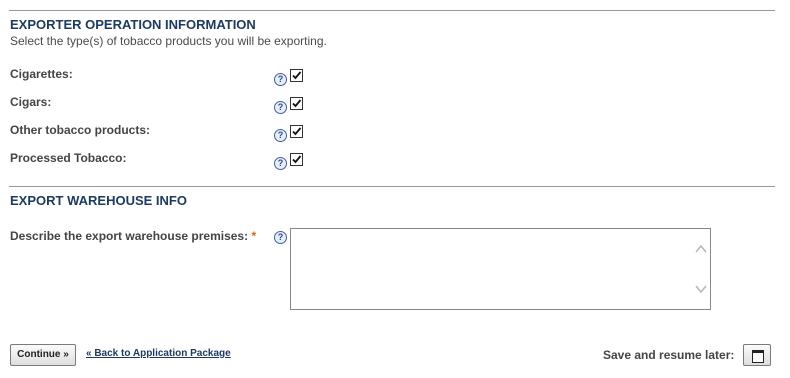 The width and height of the screenshot is (790, 378). What do you see at coordinates (133, 24) in the screenshot?
I see `section-title-exporter-operation: EXPORTER OPERATION INFORMATION` at bounding box center [133, 24].